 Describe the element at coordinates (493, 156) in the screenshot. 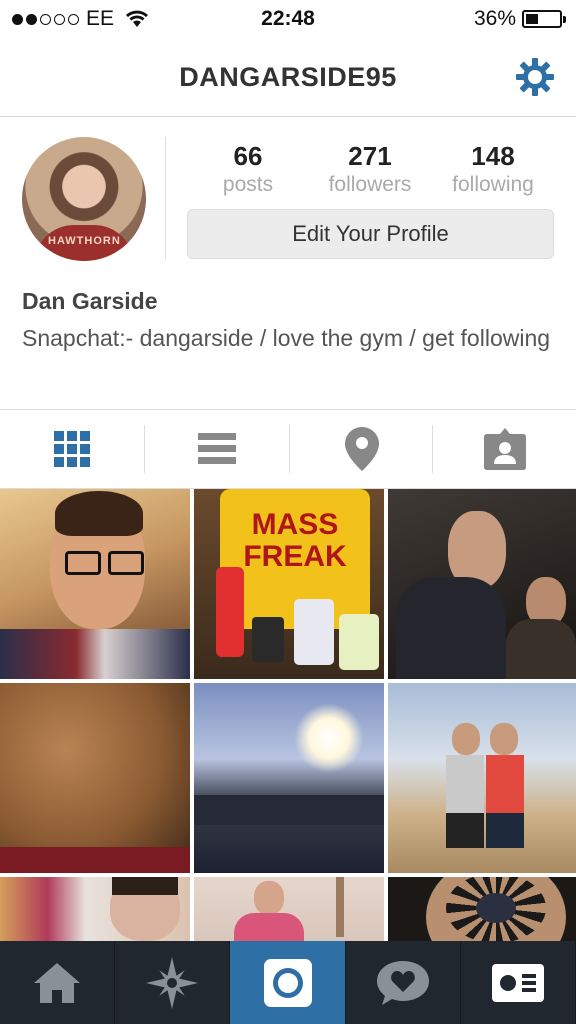

I see `following-value: 148` at that location.